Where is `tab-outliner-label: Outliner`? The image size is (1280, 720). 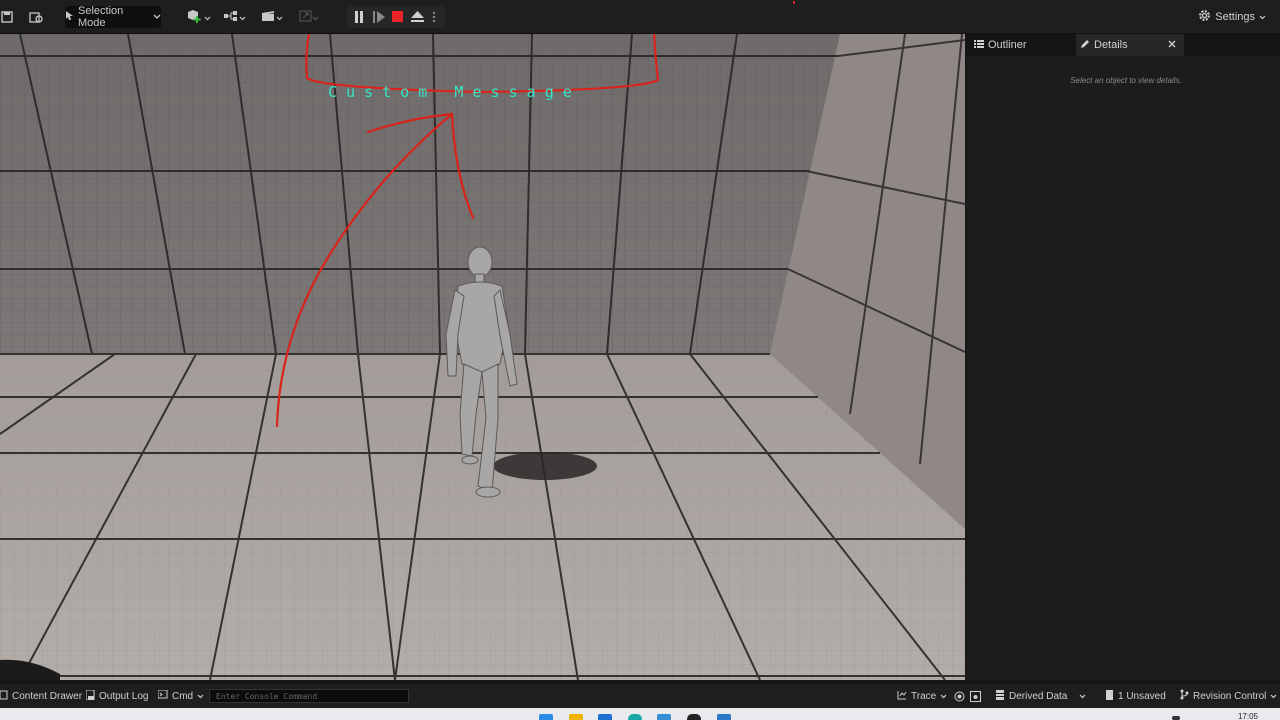
tab-outliner-label: Outliner is located at coordinates (1007, 45).